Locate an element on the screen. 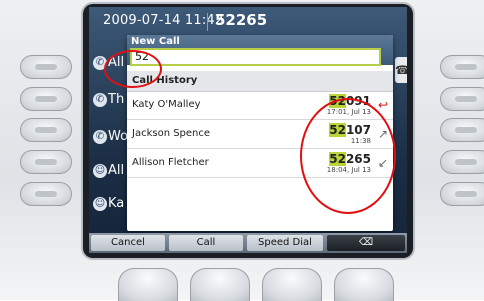  cancel-button: Cancel is located at coordinates (128, 243).